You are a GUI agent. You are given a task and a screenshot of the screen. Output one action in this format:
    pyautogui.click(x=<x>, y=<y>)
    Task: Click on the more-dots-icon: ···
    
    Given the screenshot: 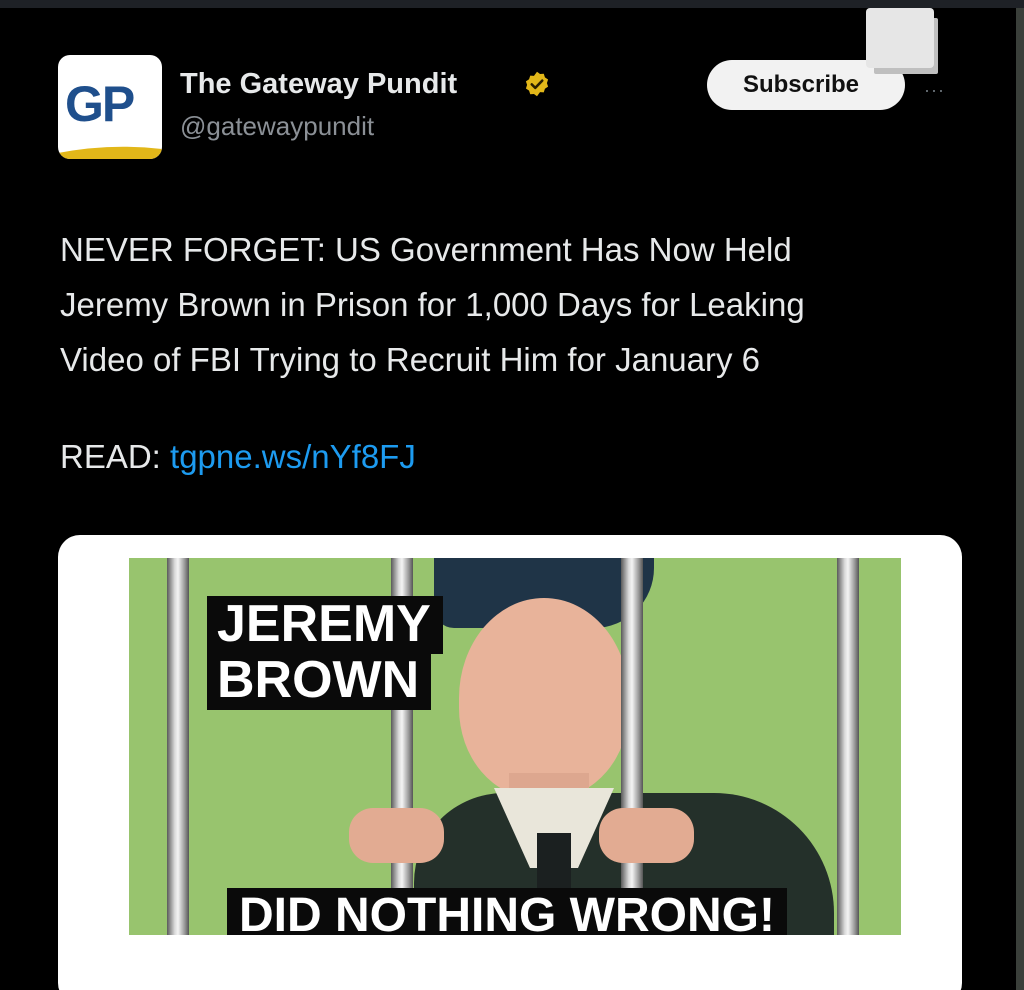 What is the action you would take?
    pyautogui.click(x=934, y=90)
    